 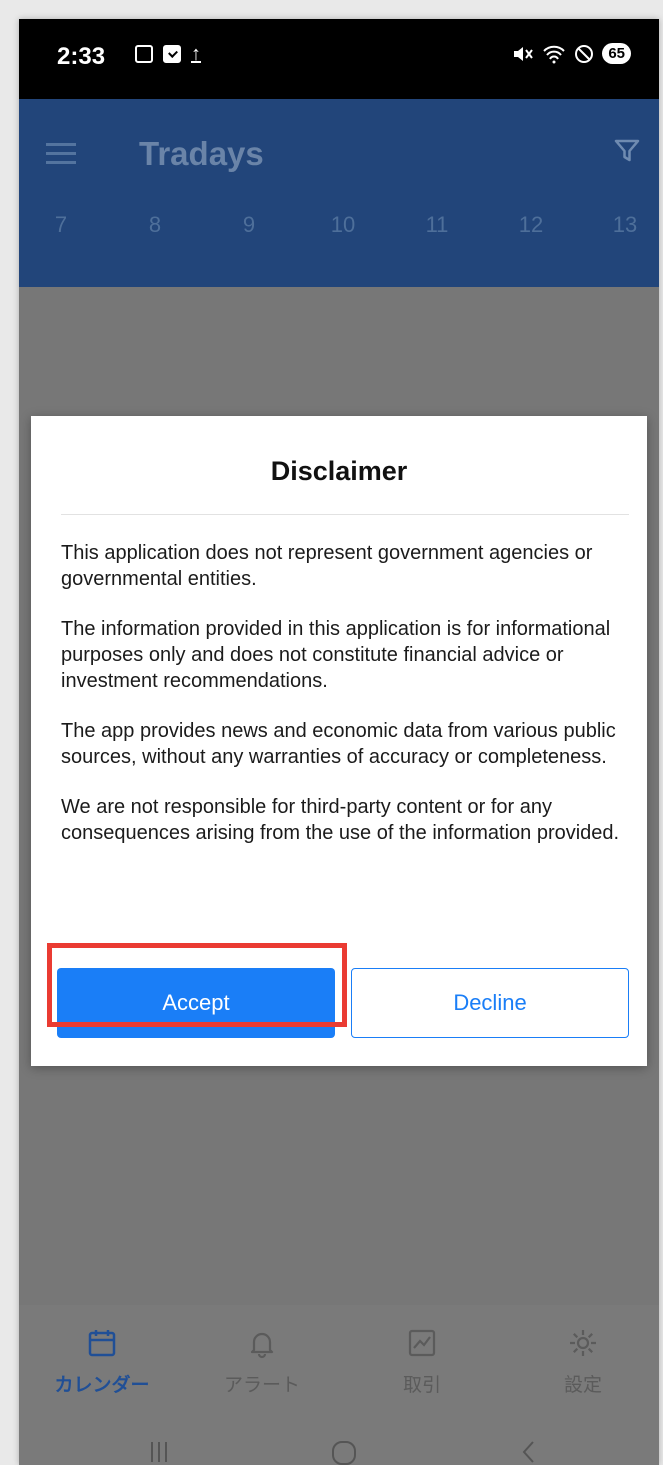 I want to click on gear-icon, so click(x=583, y=1343).